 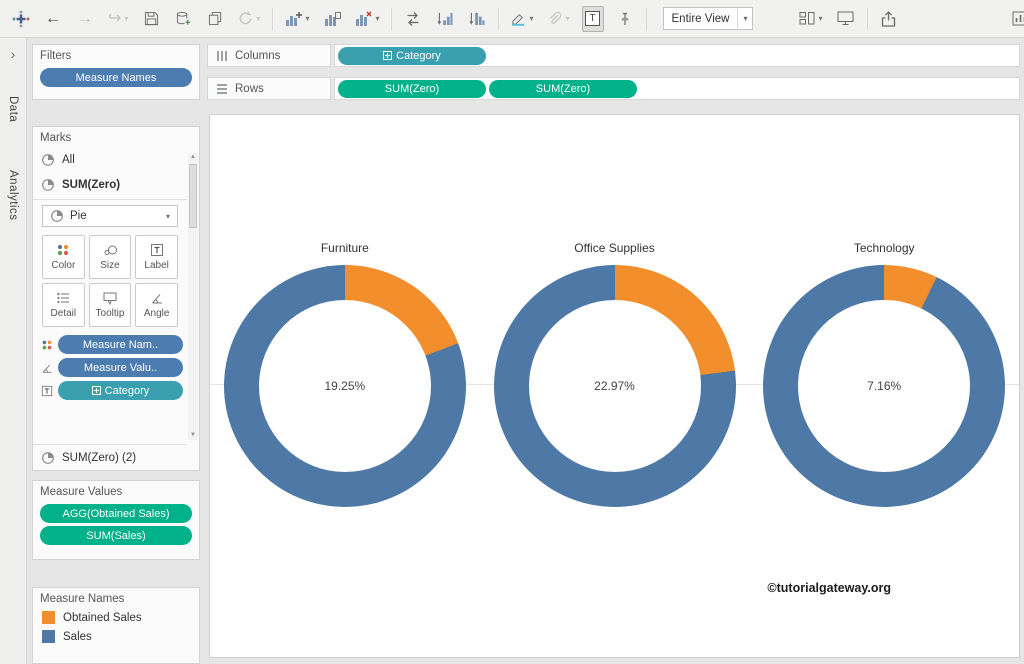 I want to click on chart-title: Furniture, so click(x=344, y=248).